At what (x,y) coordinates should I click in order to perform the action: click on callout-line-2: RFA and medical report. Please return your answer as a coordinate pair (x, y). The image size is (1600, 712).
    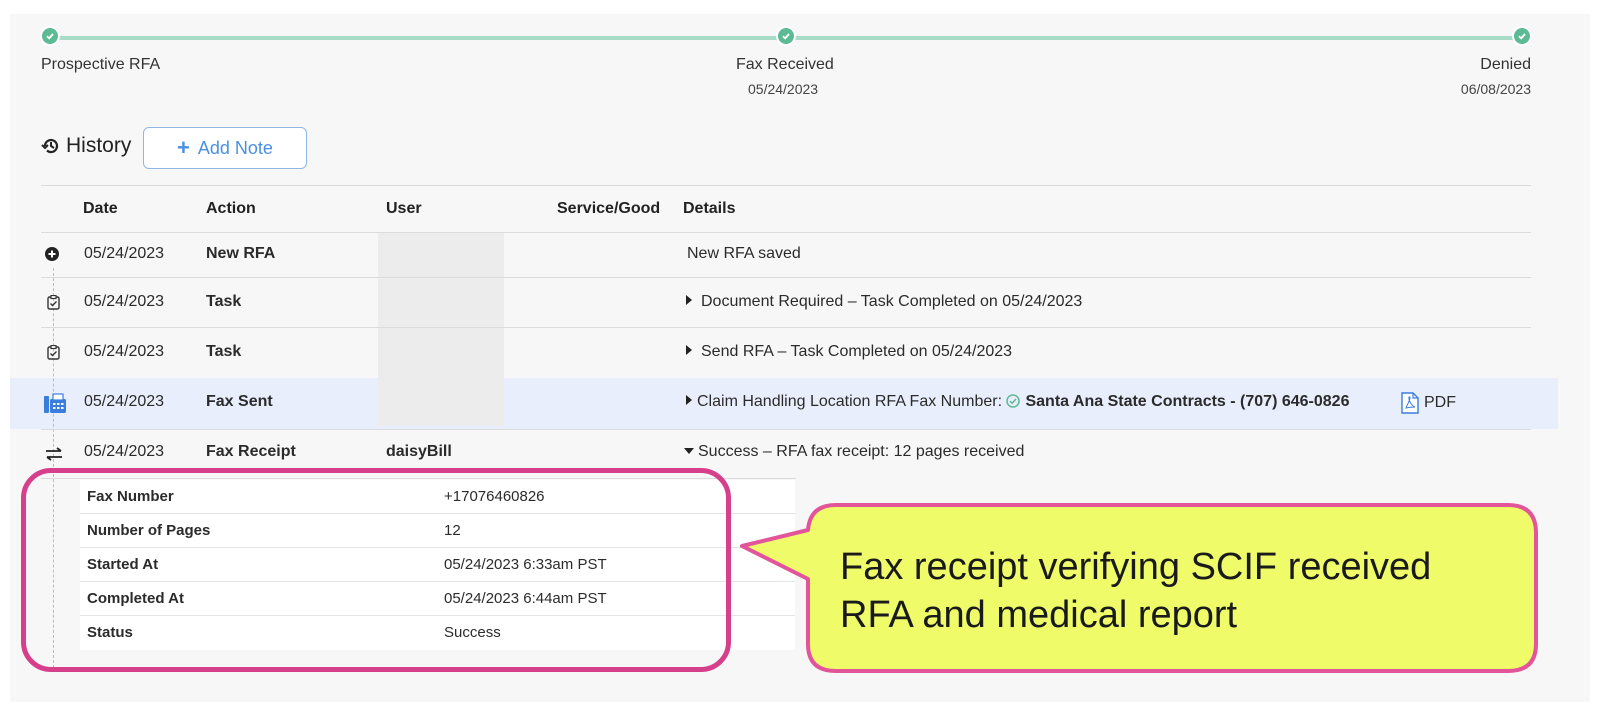
    Looking at the image, I should click on (1039, 615).